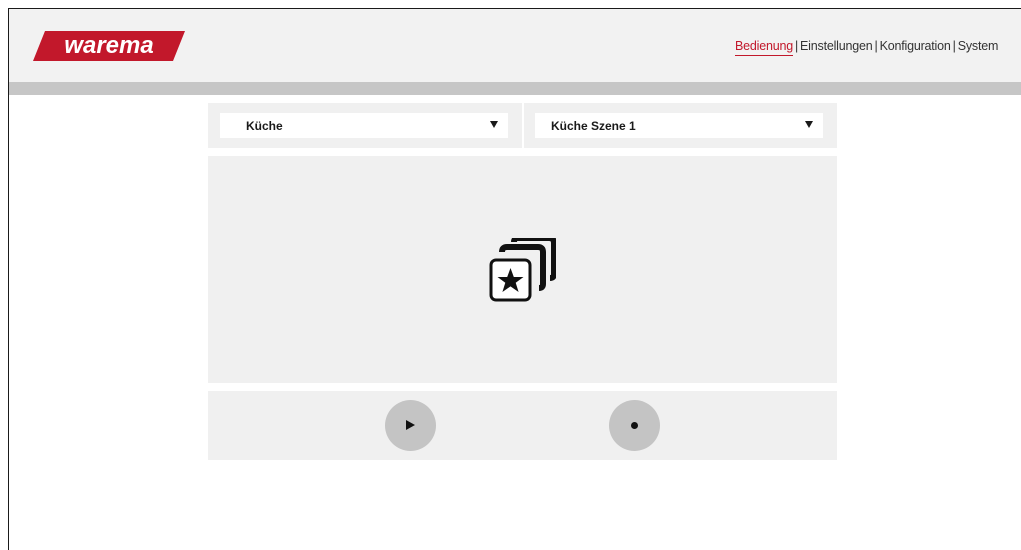 The image size is (1021, 550). I want to click on nav-einstellungen: Einstellungen, so click(836, 46).